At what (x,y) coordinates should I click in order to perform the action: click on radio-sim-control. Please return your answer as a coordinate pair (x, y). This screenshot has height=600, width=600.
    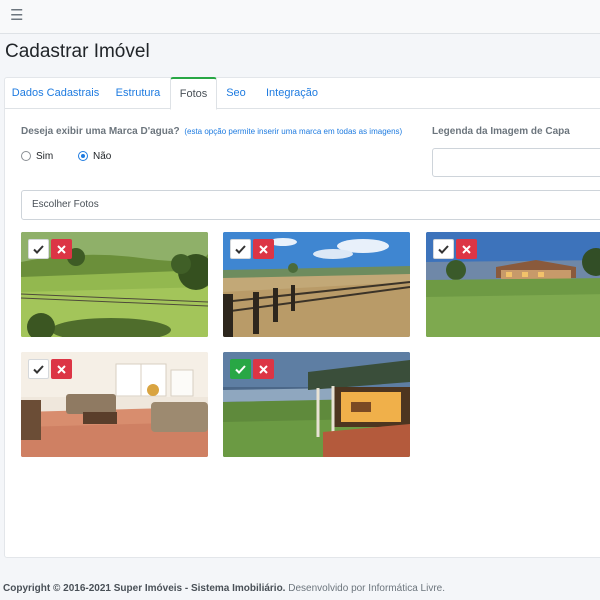
    Looking at the image, I should click on (26, 156).